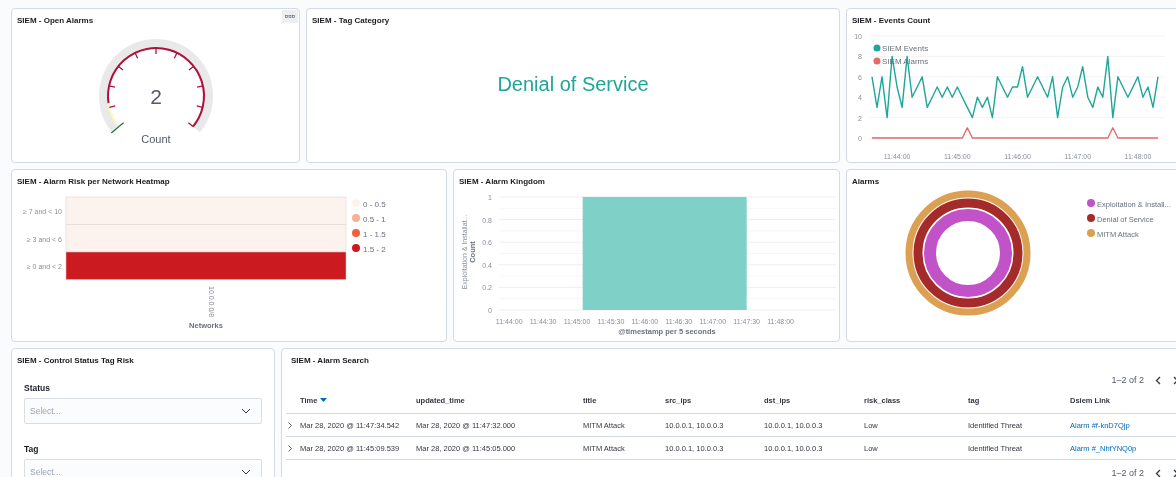 The width and height of the screenshot is (1176, 477). What do you see at coordinates (330, 360) in the screenshot?
I see `panel-title: SIEM - Alarm Search` at bounding box center [330, 360].